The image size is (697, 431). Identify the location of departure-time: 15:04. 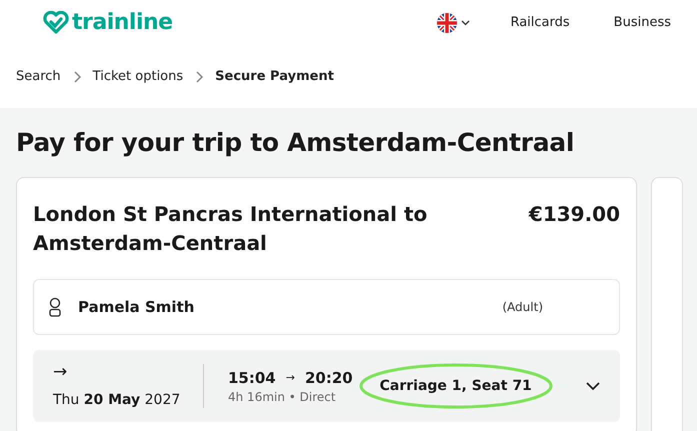
(252, 377).